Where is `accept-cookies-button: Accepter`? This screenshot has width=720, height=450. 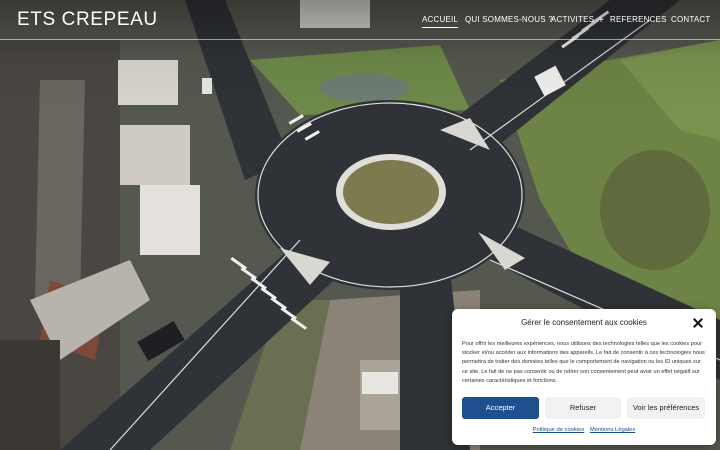 accept-cookies-button: Accepter is located at coordinates (500, 408).